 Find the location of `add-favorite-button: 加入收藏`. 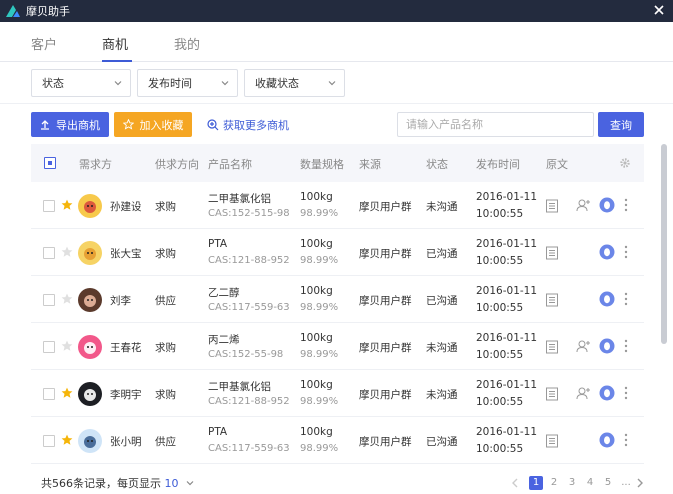

add-favorite-button: 加入收藏 is located at coordinates (153, 124).